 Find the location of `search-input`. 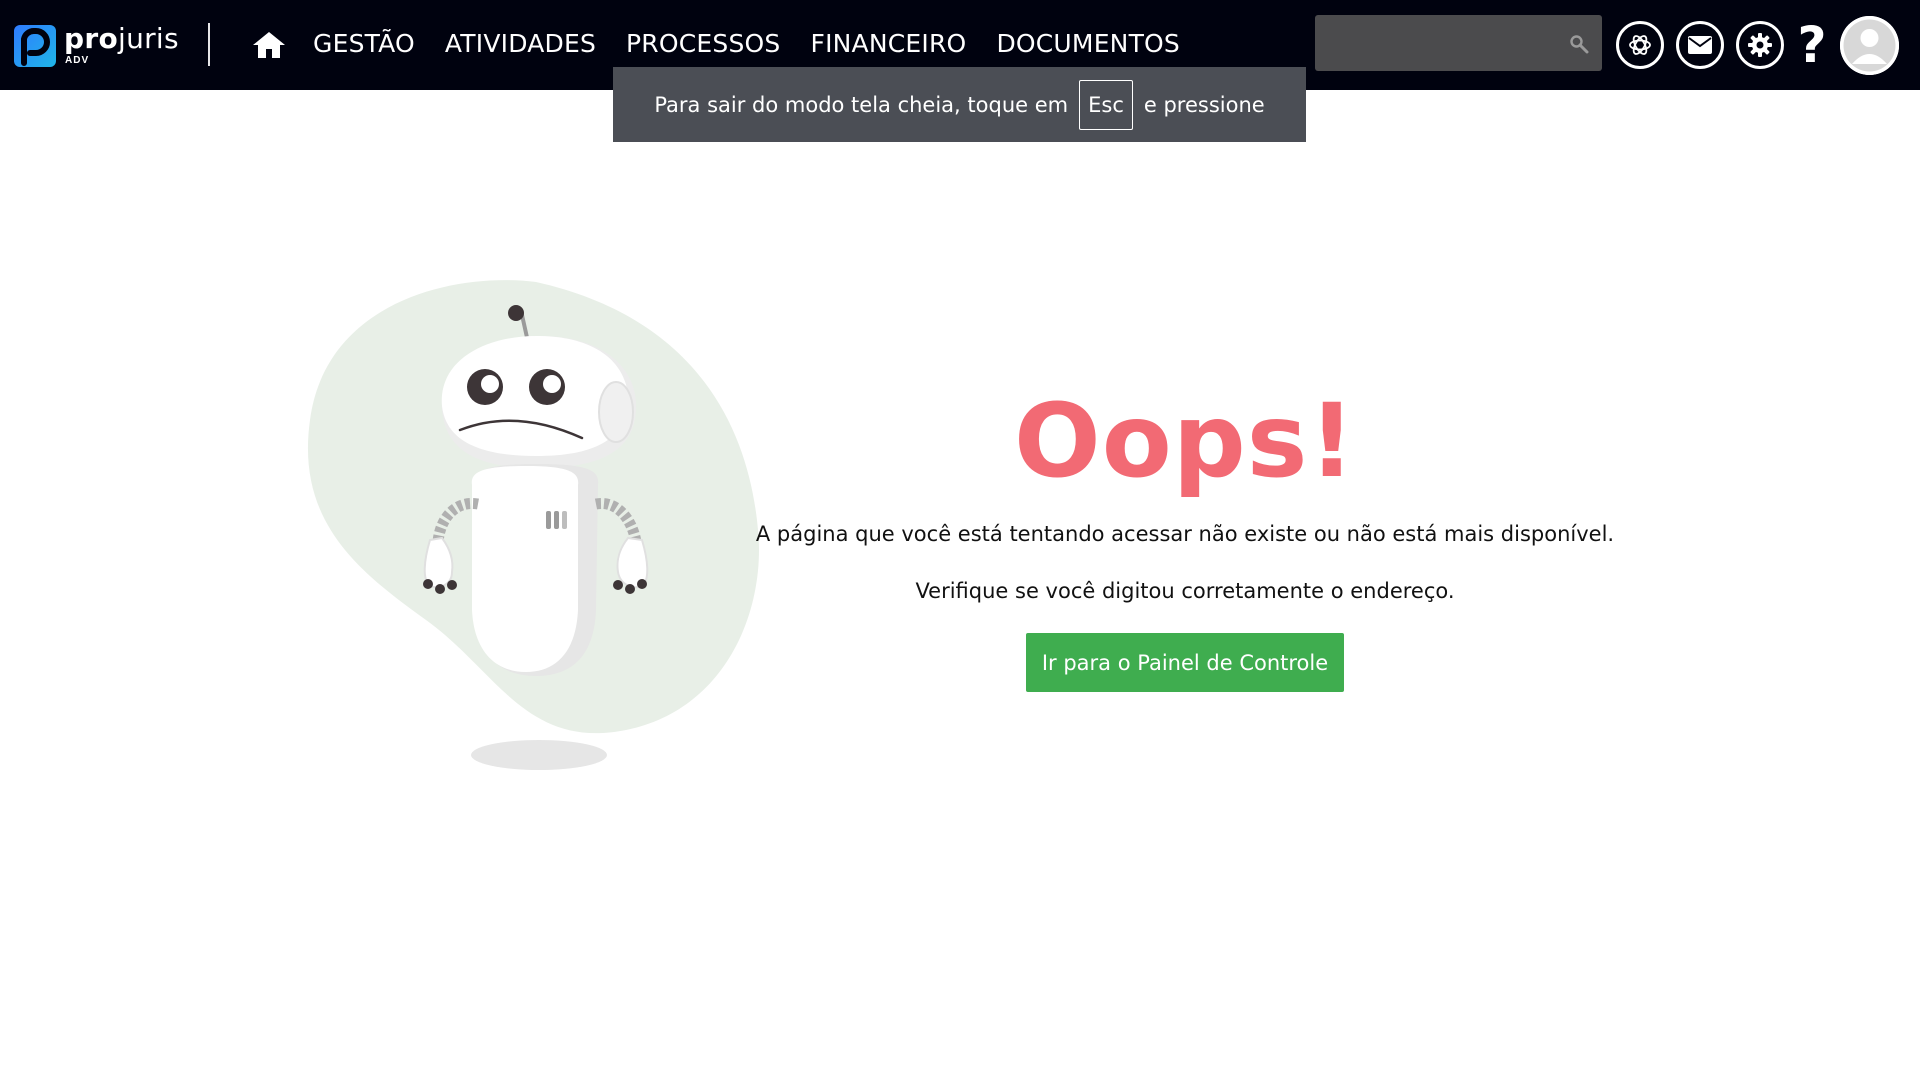

search-input is located at coordinates (1458, 43).